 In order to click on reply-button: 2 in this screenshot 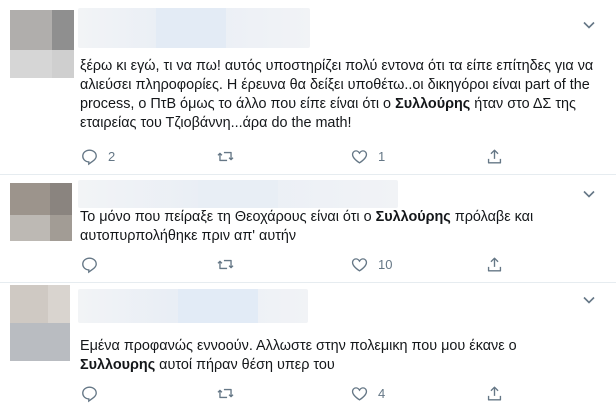, I will do `click(97, 156)`.